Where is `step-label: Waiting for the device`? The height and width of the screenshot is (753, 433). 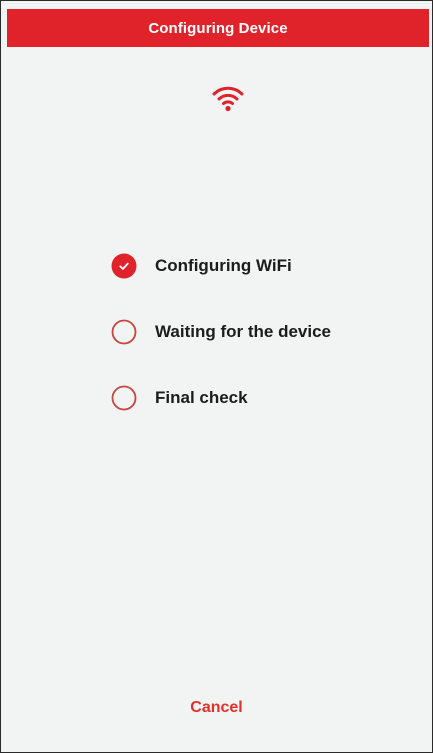
step-label: Waiting for the device is located at coordinates (243, 331).